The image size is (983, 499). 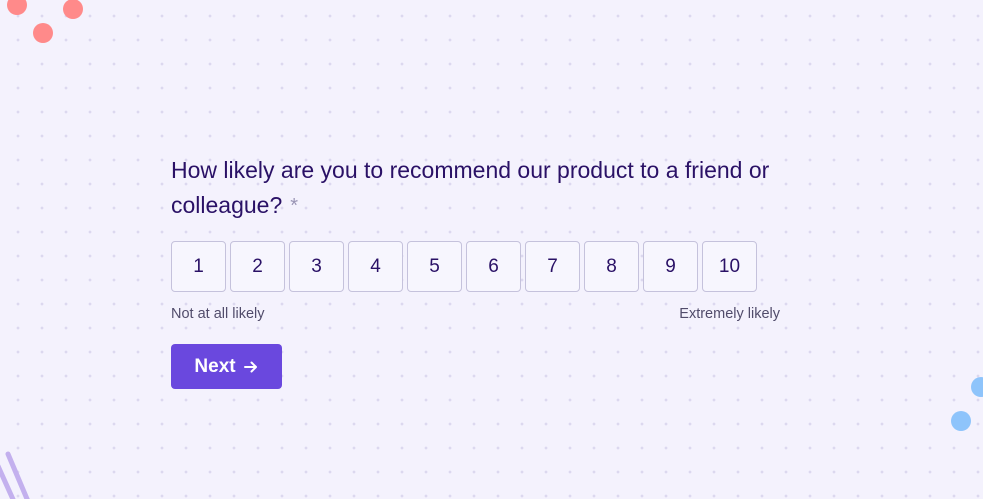 I want to click on rating-scale: 1 2 3 4 5 6 7 8 9 10, so click(x=477, y=266).